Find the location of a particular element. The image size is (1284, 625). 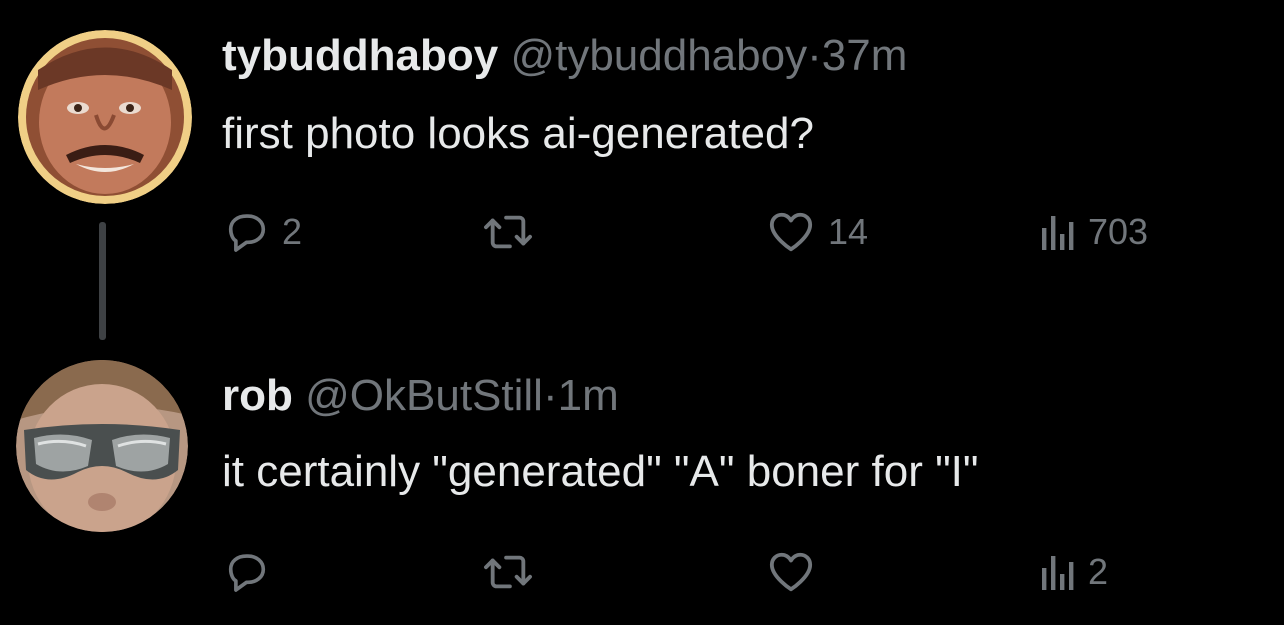

tweet-header: tybuddhaboy @tybuddhaboy·37m is located at coordinates (564, 56).